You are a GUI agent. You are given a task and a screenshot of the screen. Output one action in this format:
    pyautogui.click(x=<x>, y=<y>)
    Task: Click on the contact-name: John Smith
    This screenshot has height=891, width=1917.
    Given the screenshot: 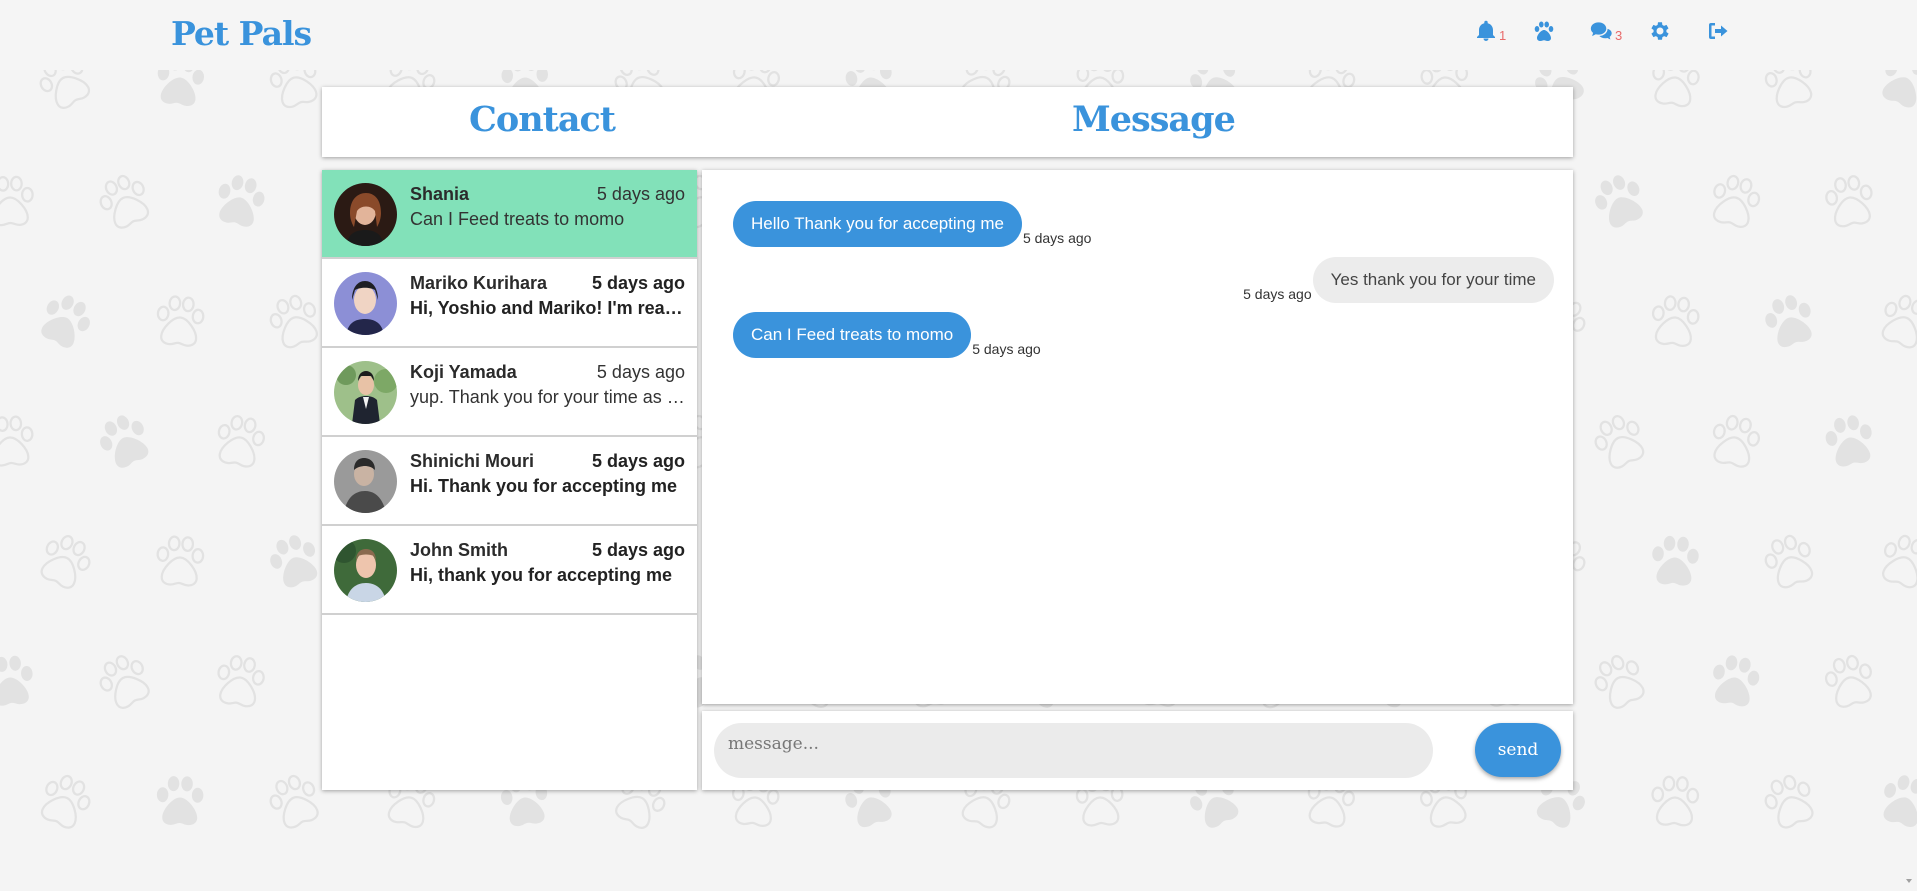 What is the action you would take?
    pyautogui.click(x=459, y=550)
    